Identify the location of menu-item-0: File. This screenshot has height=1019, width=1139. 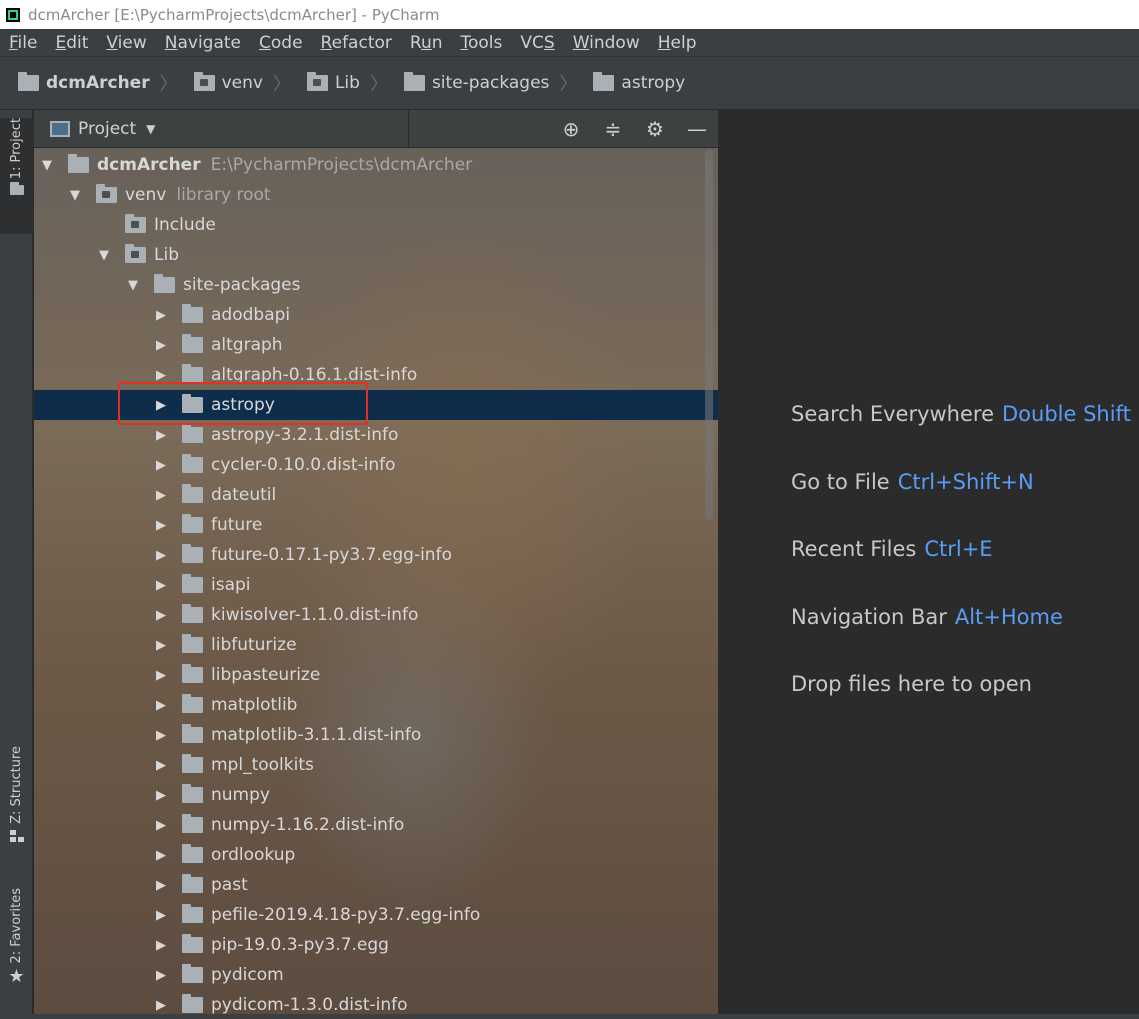
(23, 43).